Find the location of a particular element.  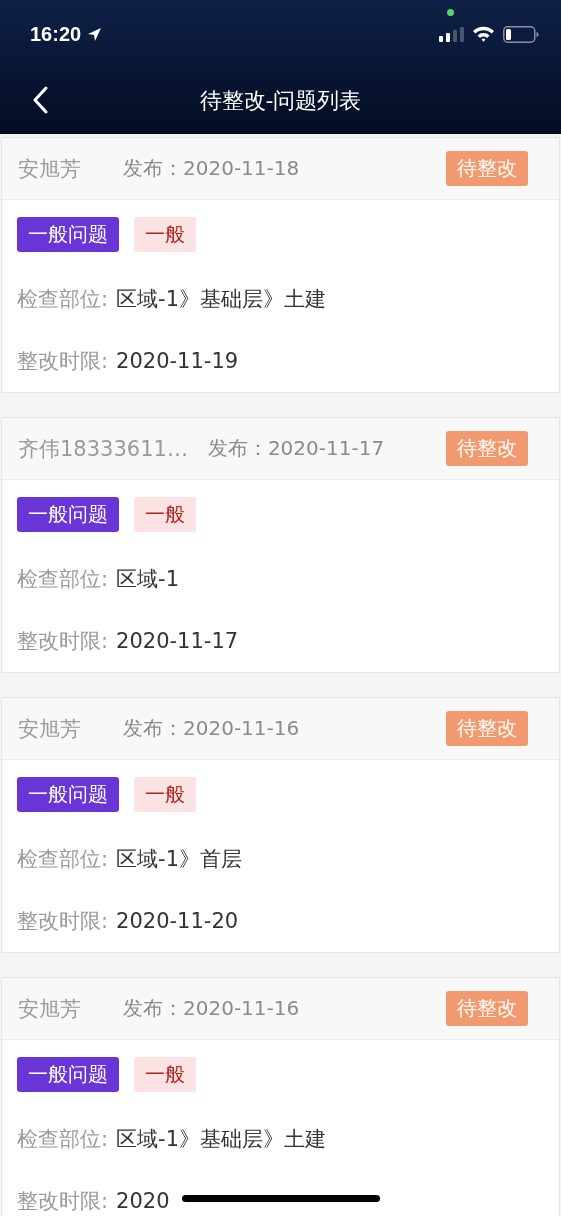

back-icon is located at coordinates (40, 100).